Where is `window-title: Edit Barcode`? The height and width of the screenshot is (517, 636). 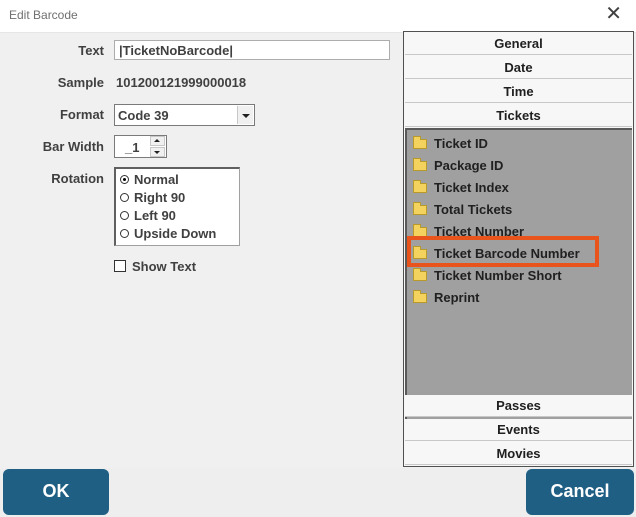
window-title: Edit Barcode is located at coordinates (43, 15).